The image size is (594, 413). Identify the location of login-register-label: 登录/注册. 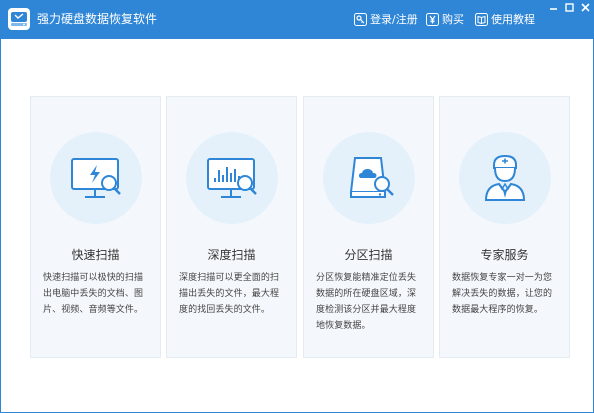
(394, 19).